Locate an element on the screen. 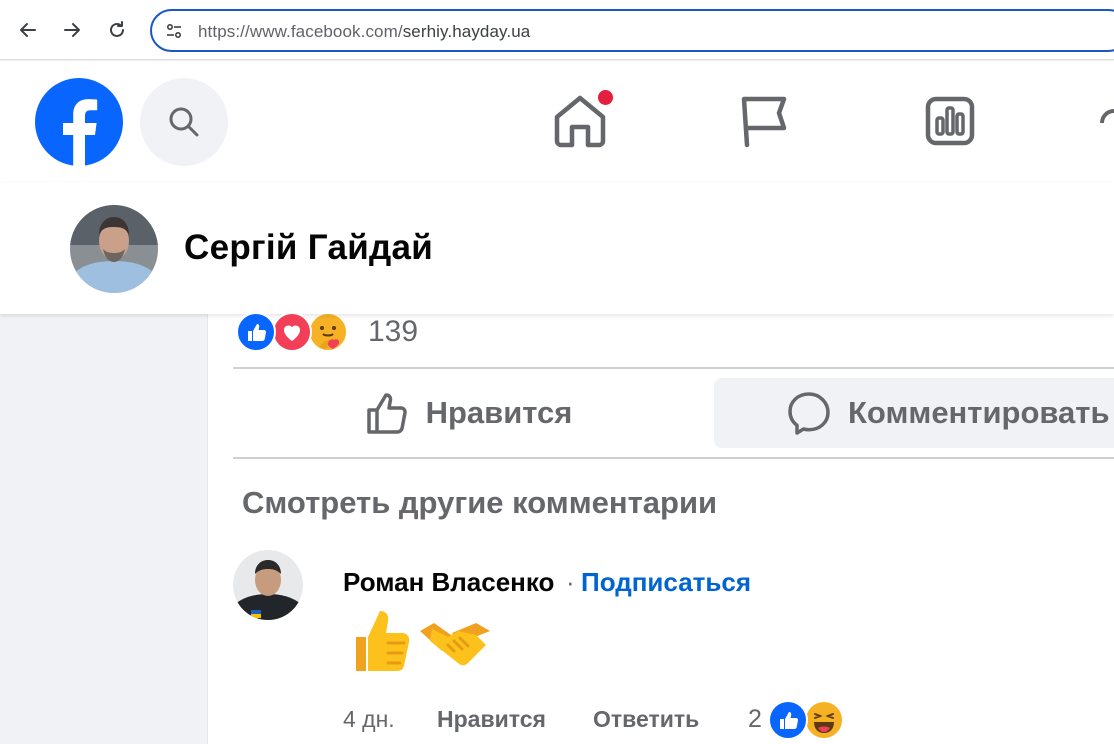  thumbs-up-icon is located at coordinates (386, 413).